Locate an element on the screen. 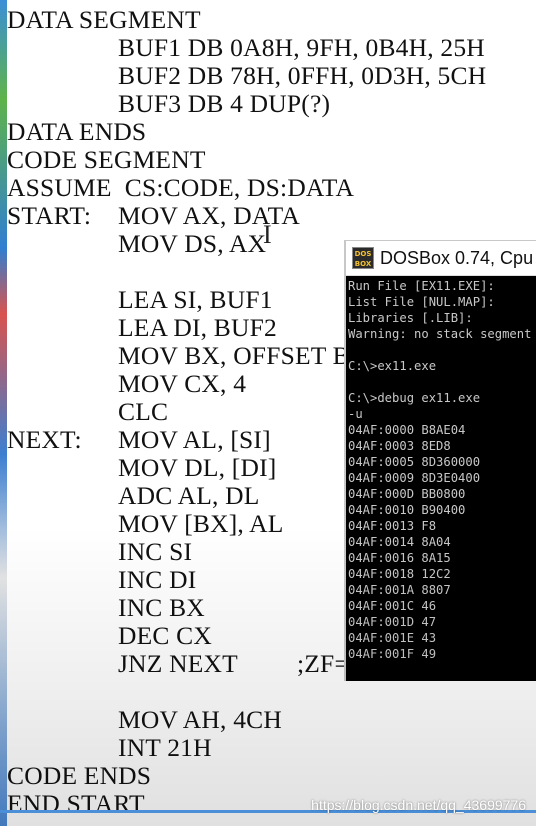 The width and height of the screenshot is (536, 826). console-line: 04AF:0000 B8AE04 is located at coordinates (407, 430).